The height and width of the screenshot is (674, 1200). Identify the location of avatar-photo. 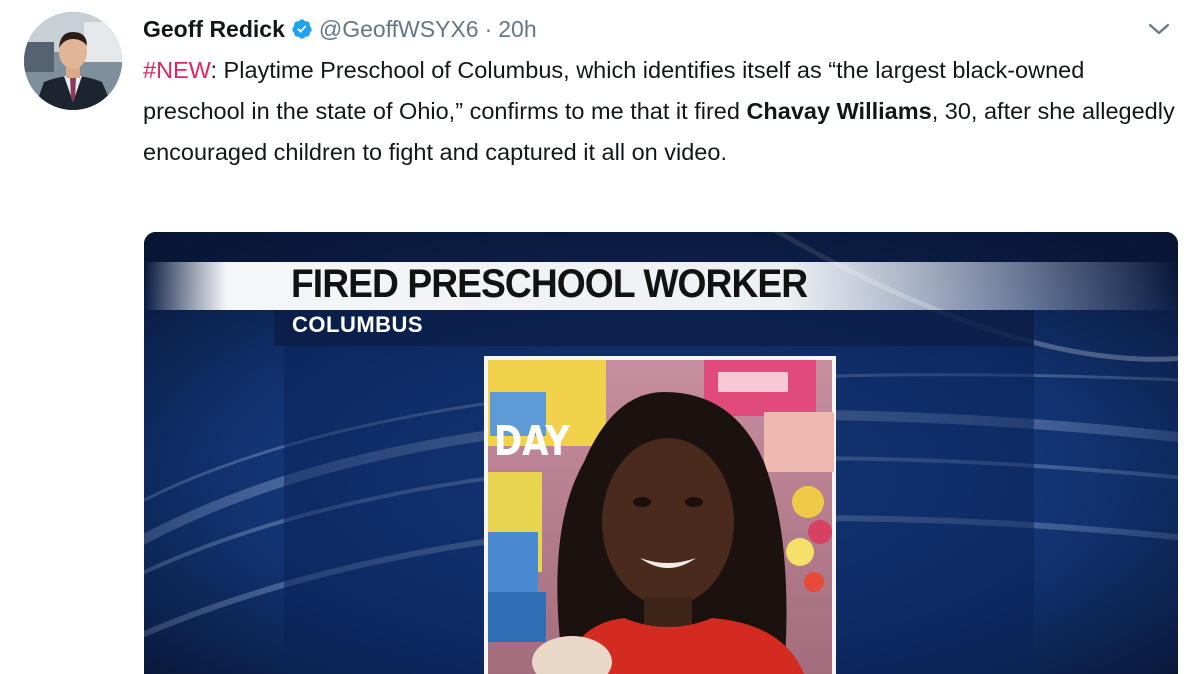
(73, 61).